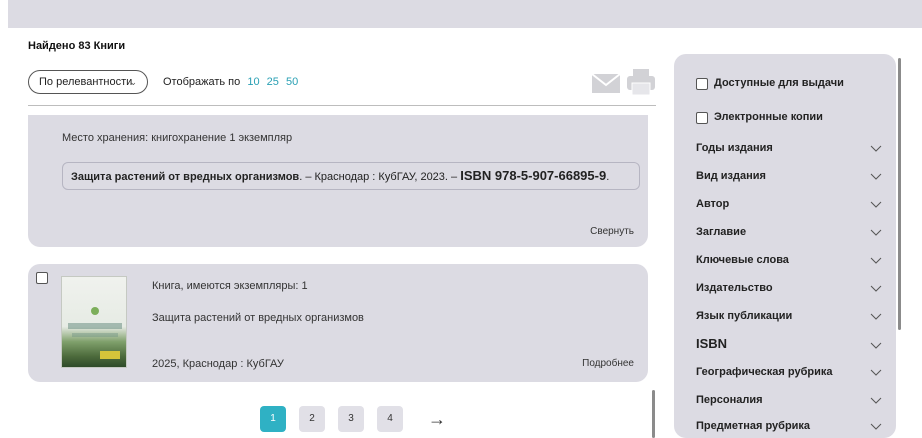 The height and width of the screenshot is (438, 922). I want to click on filter-group-publisher: Издательство, so click(789, 291).